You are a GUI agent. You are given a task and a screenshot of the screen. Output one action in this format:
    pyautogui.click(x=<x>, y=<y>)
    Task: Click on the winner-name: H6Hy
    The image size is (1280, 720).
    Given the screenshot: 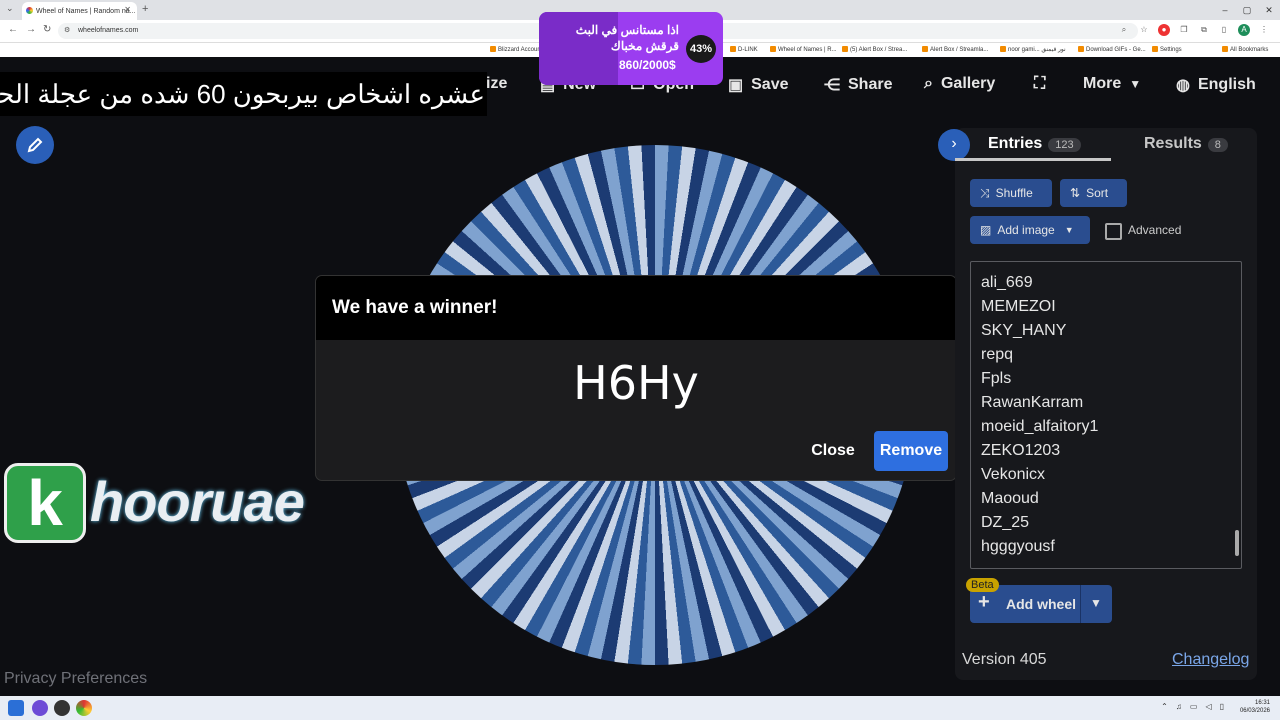 What is the action you would take?
    pyautogui.click(x=636, y=383)
    